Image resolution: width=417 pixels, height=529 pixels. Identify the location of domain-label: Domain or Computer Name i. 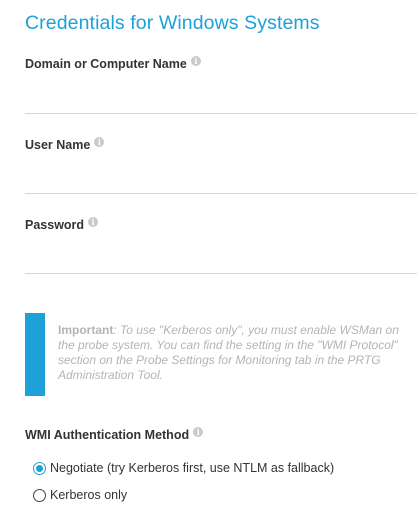
(113, 63).